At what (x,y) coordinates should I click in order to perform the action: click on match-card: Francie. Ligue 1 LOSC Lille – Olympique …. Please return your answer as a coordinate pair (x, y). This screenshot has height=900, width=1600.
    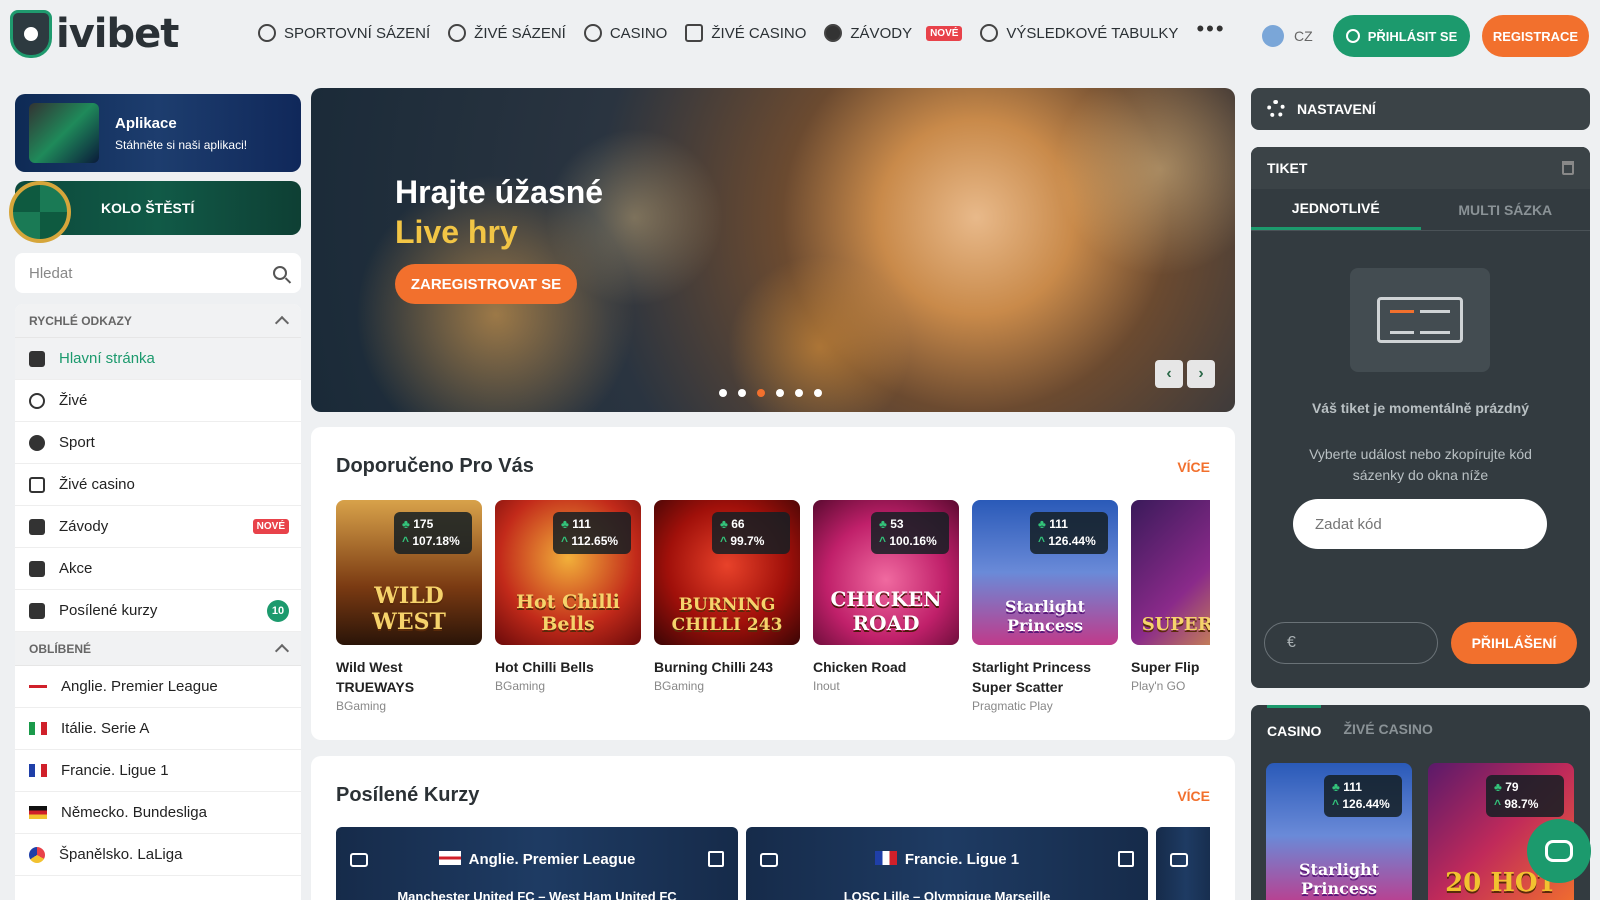
    Looking at the image, I should click on (947, 863).